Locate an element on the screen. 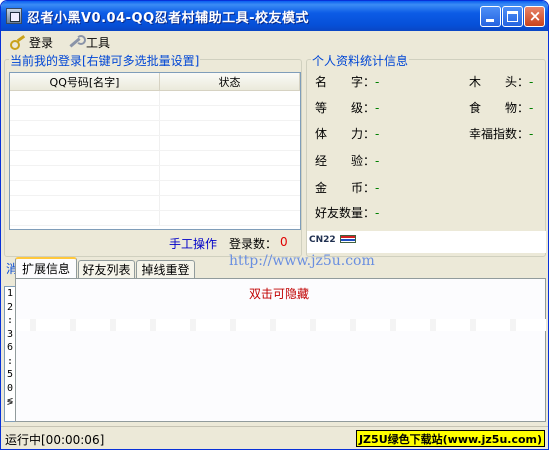 Image resolution: width=549 pixels, height=450 pixels. key-icon is located at coordinates (18, 42).